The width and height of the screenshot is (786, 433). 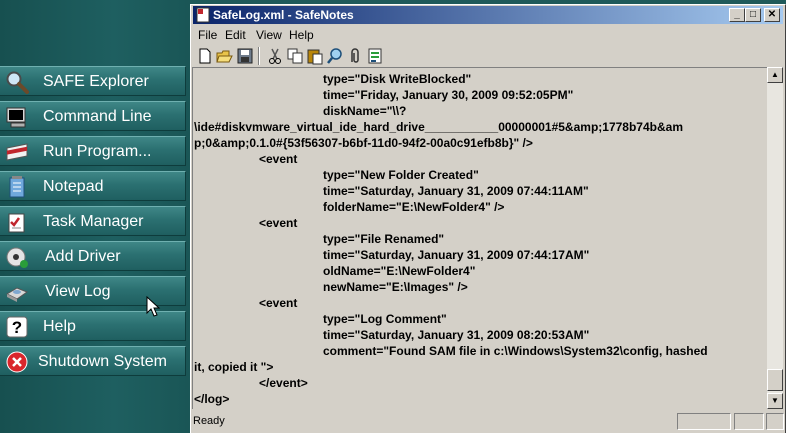 I want to click on window-titlebar: SafeLog.xml - SafeNotes _ □ ✕, so click(x=488, y=15).